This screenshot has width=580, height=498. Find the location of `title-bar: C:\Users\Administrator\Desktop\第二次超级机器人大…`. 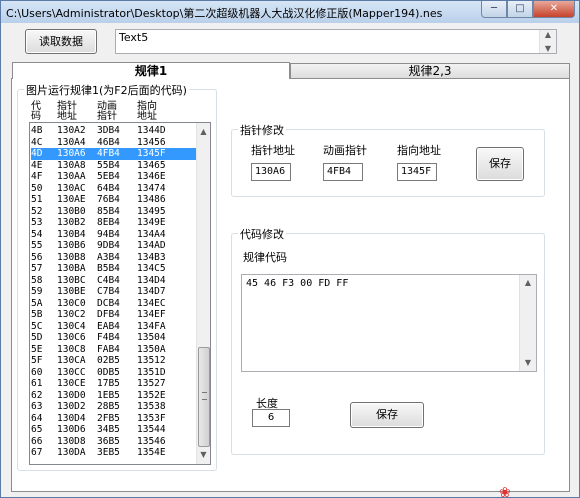

title-bar: C:\Users\Administrator\Desktop\第二次超级机器人大… is located at coordinates (290, 12).